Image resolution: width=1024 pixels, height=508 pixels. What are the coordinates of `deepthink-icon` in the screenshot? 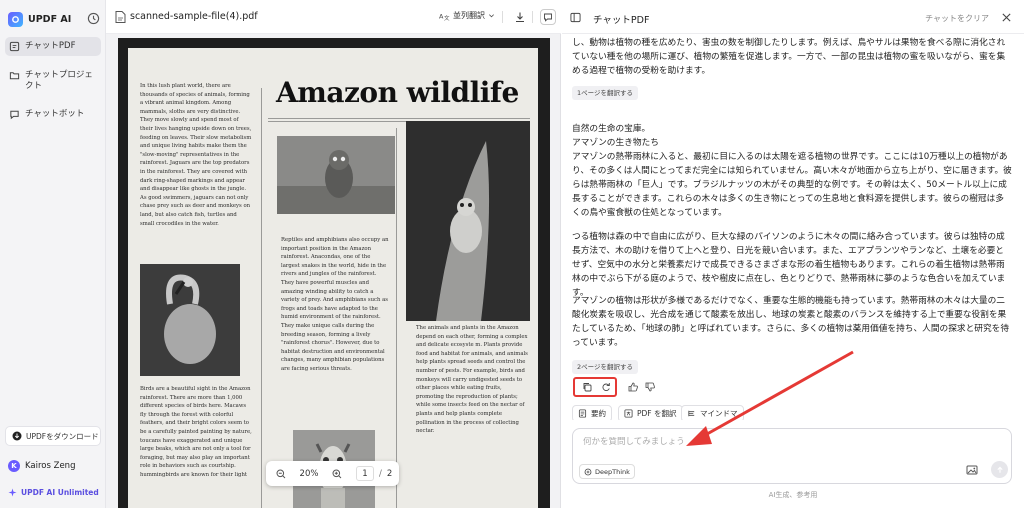 It's located at (588, 471).